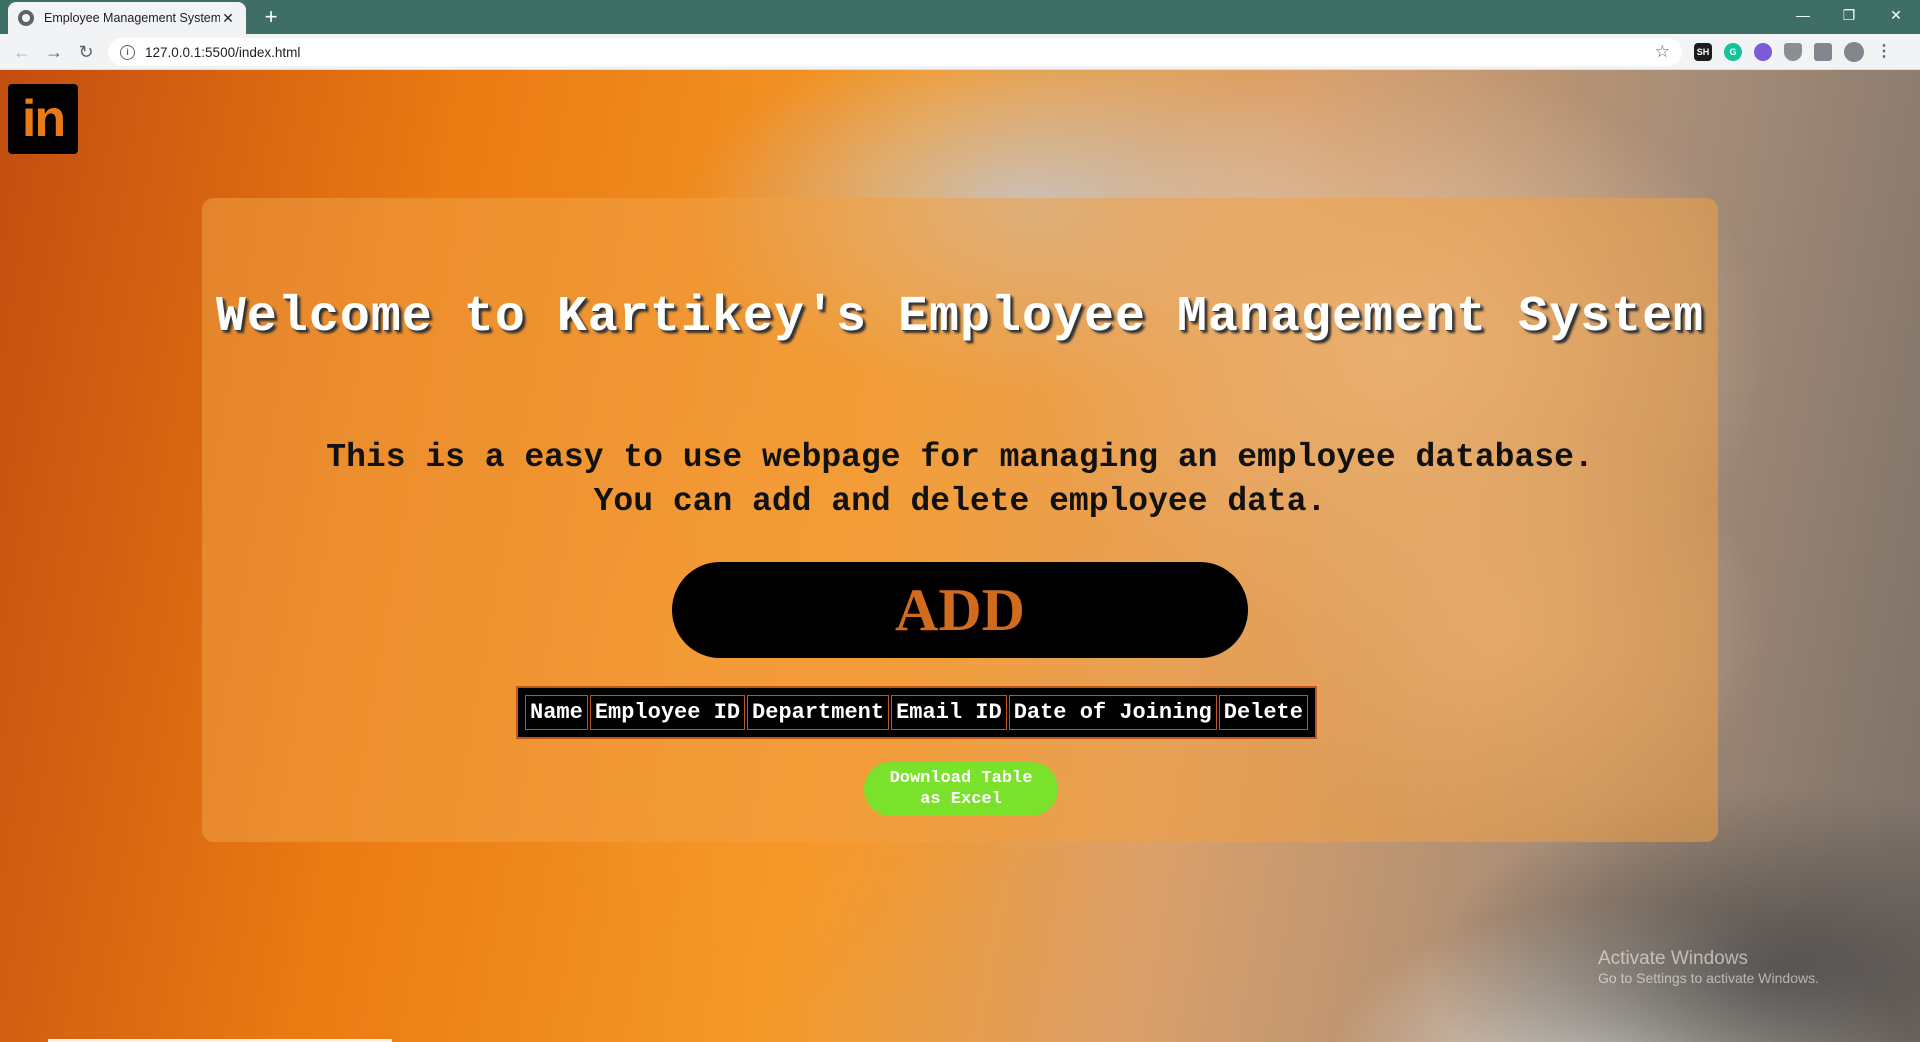 The width and height of the screenshot is (1920, 1042). I want to click on browser-tab: Employee Management System ✕, so click(127, 18).